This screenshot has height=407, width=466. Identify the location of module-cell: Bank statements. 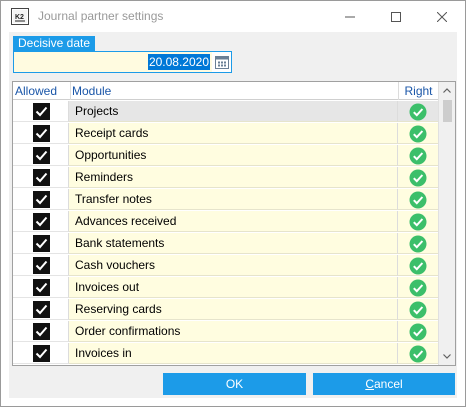
(233, 243).